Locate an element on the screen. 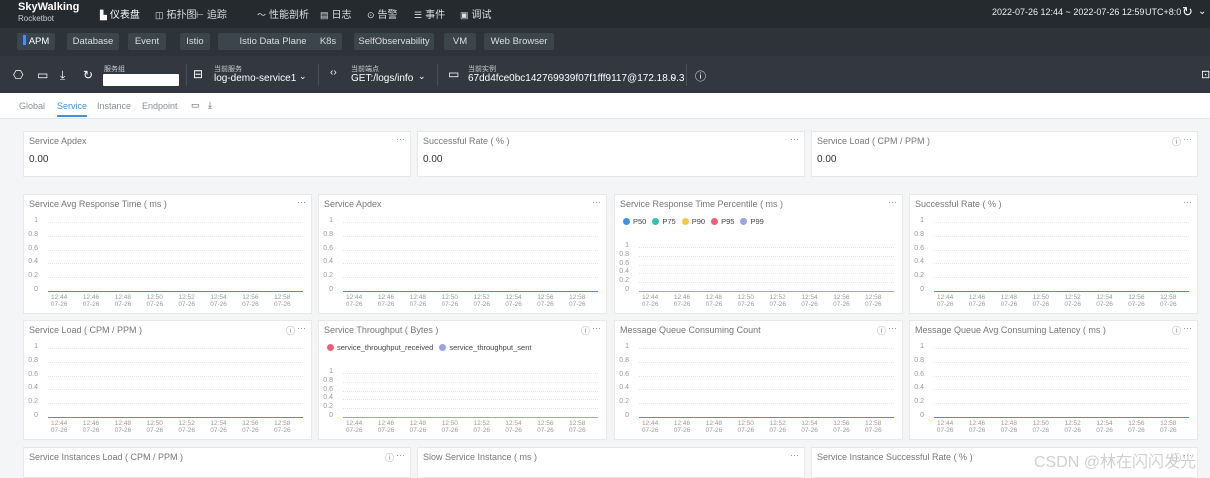 Image resolution: width=1210 pixels, height=478 pixels. tab-vm: VM is located at coordinates (460, 41).